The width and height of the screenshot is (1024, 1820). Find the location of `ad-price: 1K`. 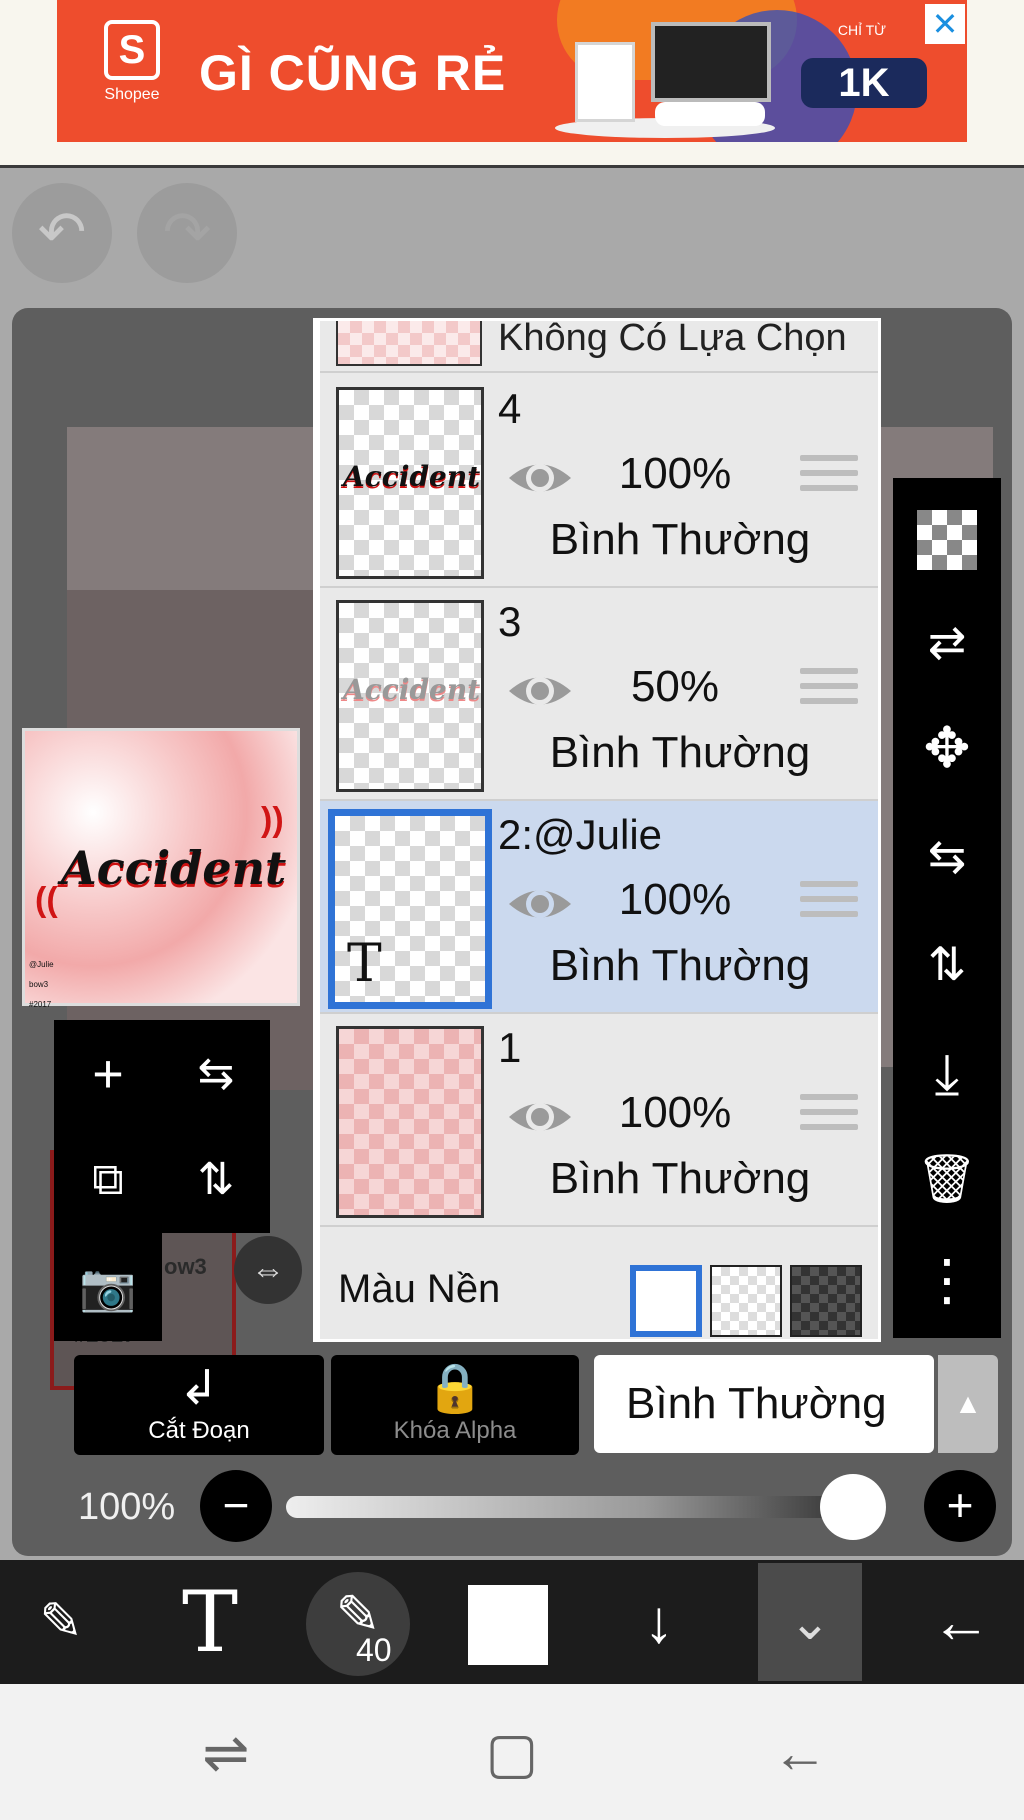

ad-price: 1K is located at coordinates (864, 83).